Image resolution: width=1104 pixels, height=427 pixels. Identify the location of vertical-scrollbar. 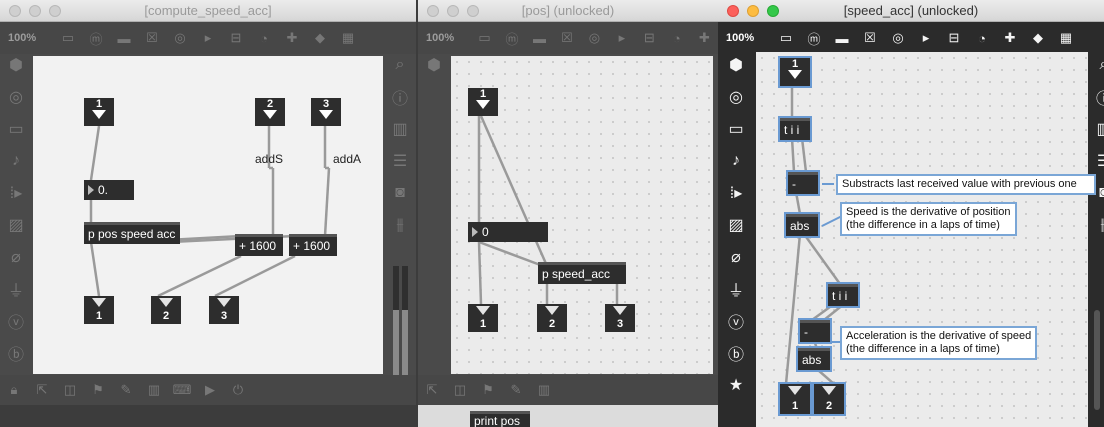
(1097, 360).